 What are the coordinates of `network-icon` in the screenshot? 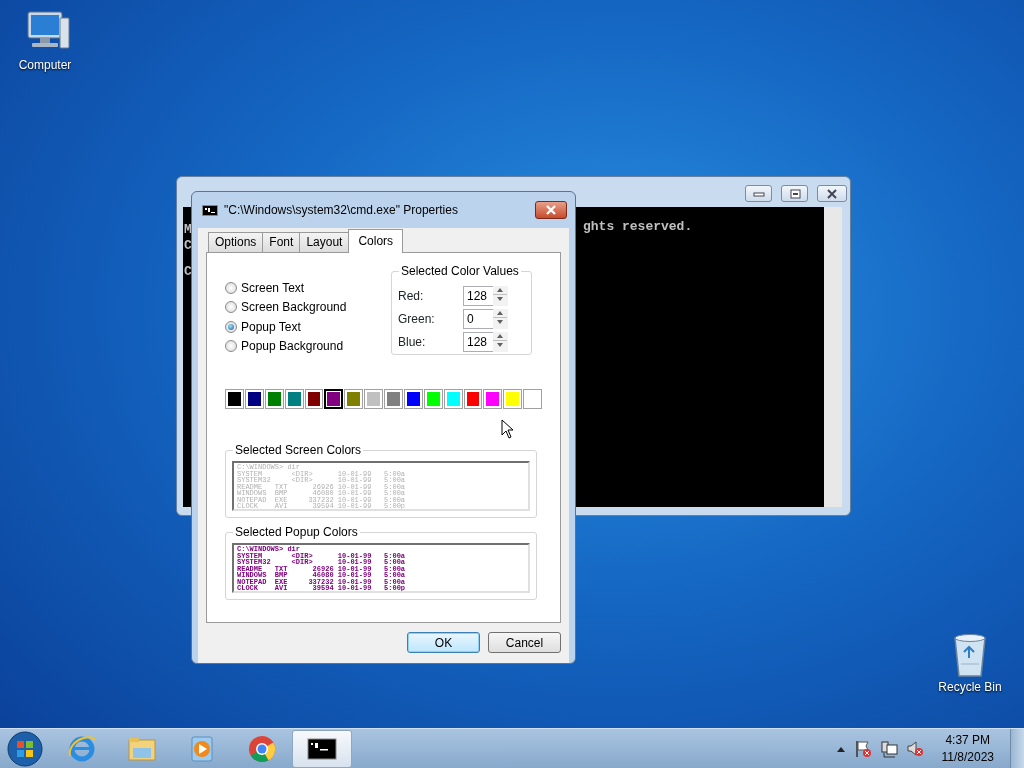 It's located at (888, 748).